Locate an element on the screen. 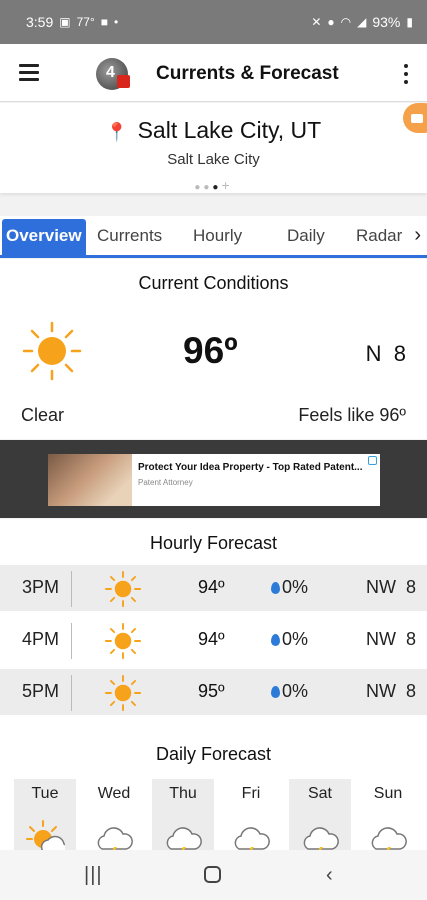 This screenshot has width=427, height=900. back-icon: ‹ is located at coordinates (329, 875).